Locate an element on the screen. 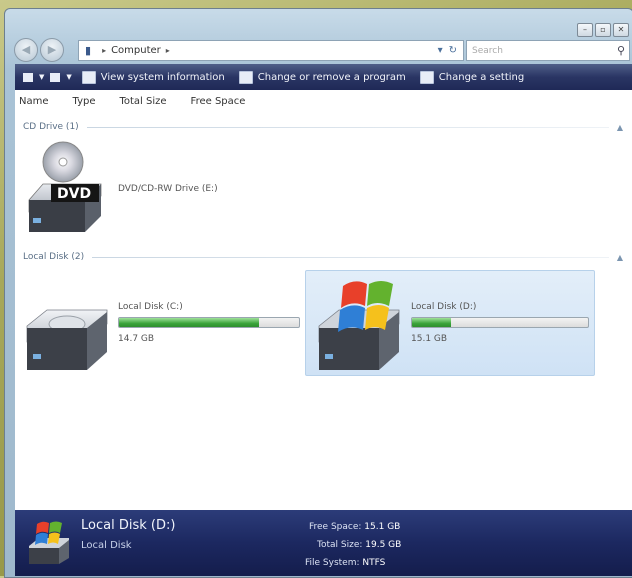 The height and width of the screenshot is (578, 632). column-type: Type is located at coordinates (84, 101).